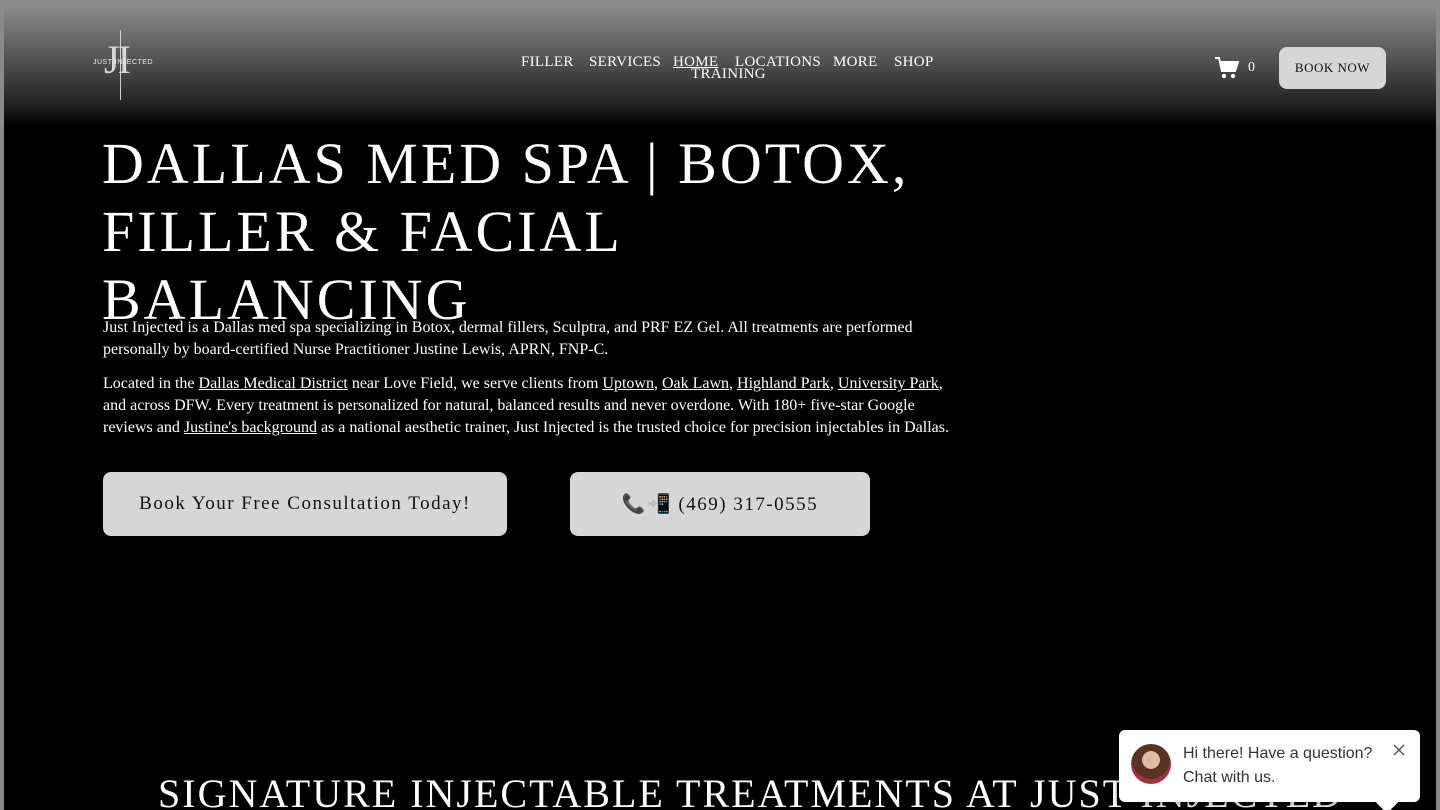 The image size is (1440, 810). Describe the element at coordinates (151, 383) in the screenshot. I see `p2-text-1: Located in the` at that location.